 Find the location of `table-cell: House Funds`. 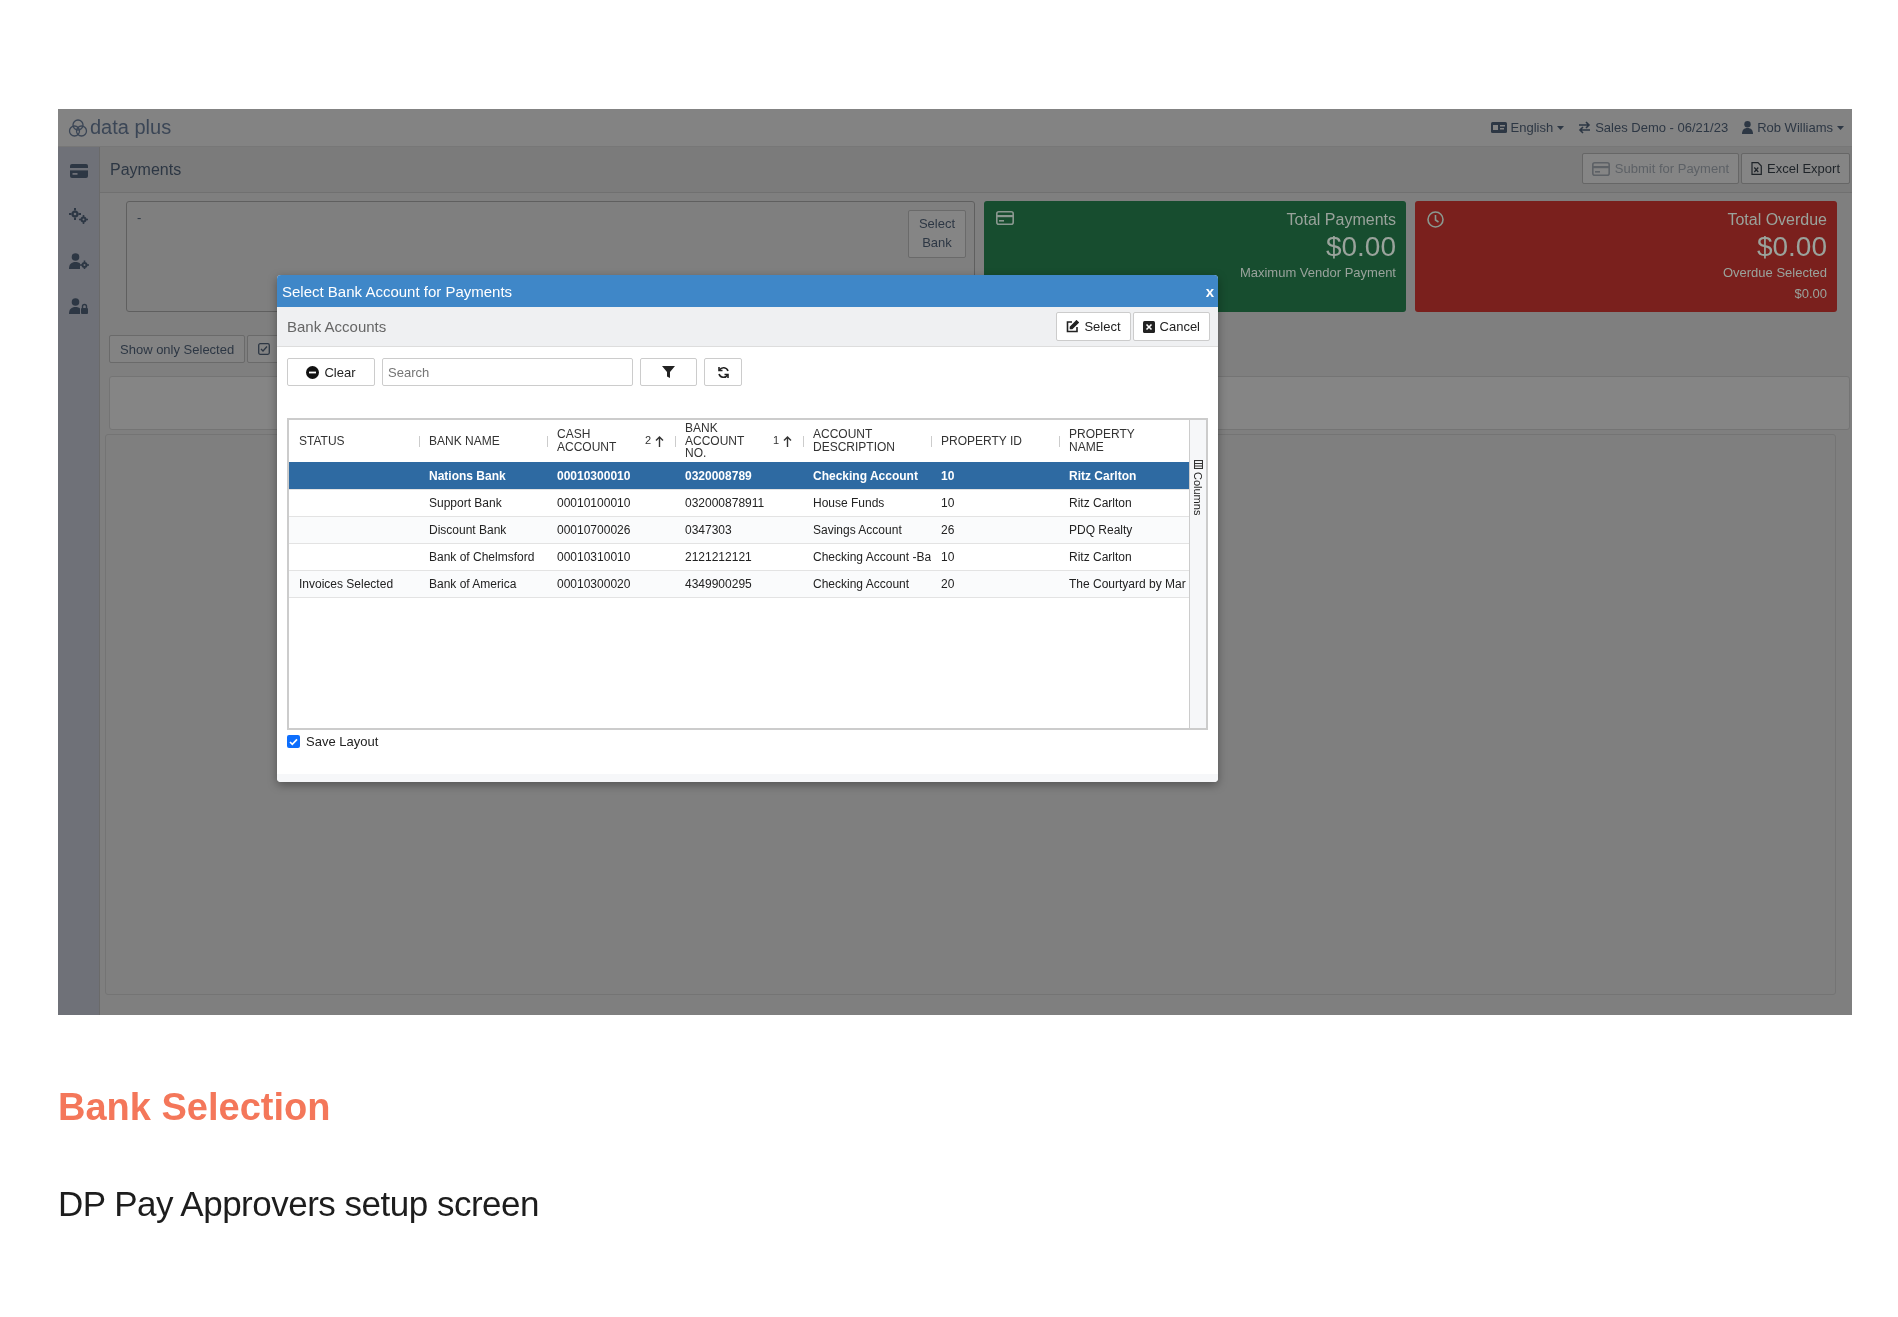

table-cell: House Funds is located at coordinates (849, 503).